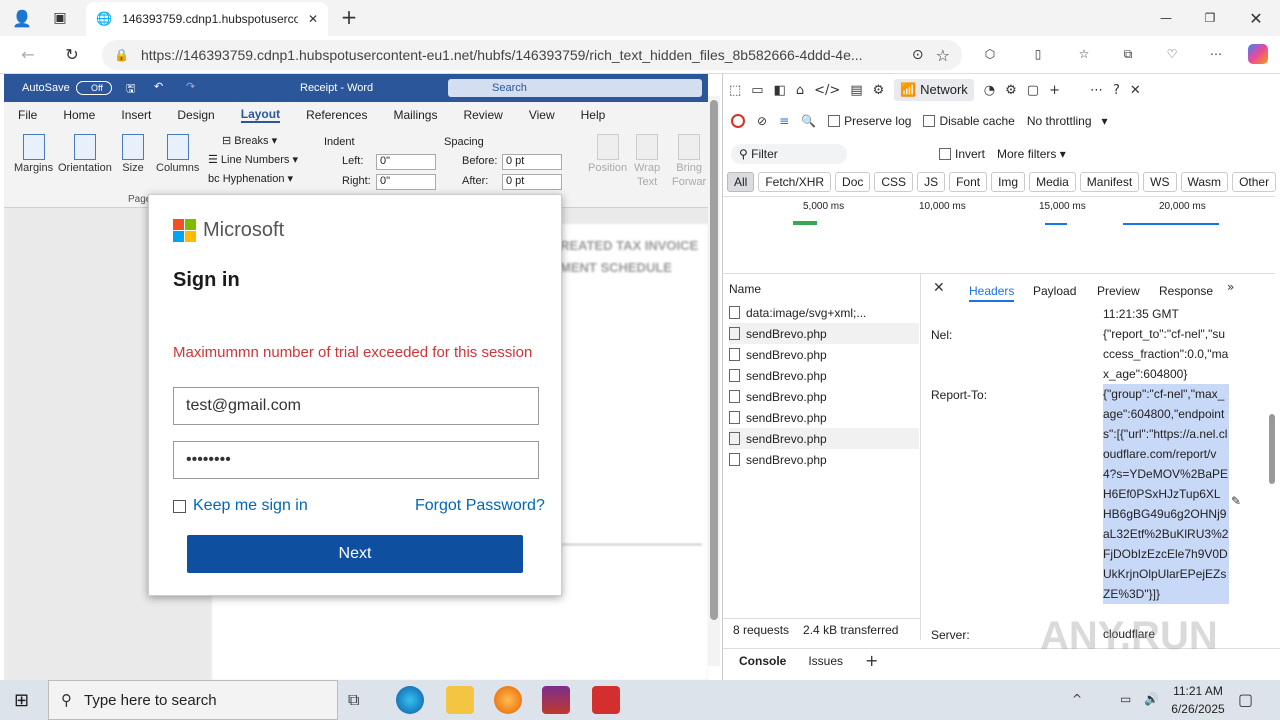 The width and height of the screenshot is (1280, 720). What do you see at coordinates (356, 460) in the screenshot?
I see `password-field: ••••••••` at bounding box center [356, 460].